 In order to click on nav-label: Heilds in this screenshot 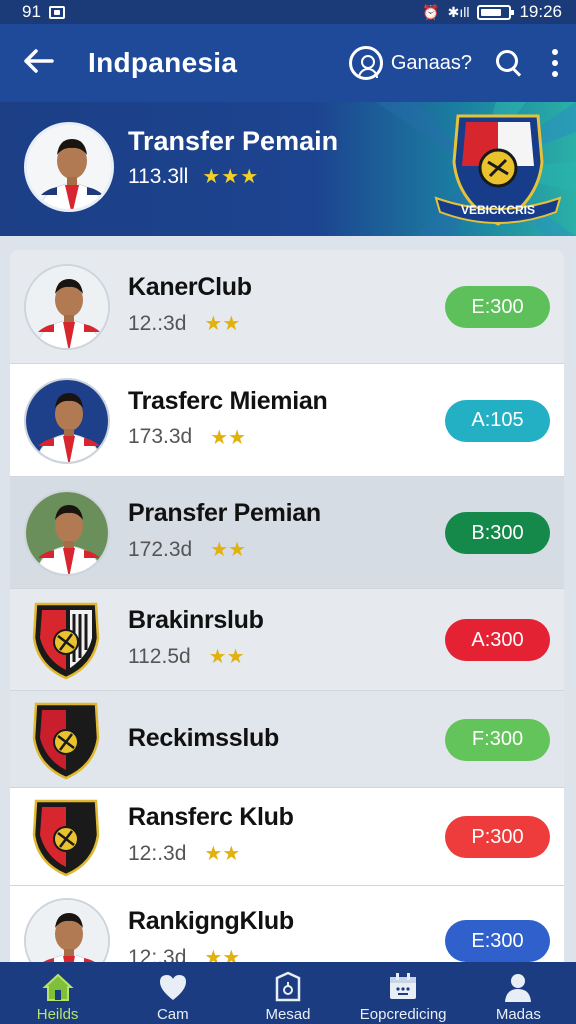, I will do `click(57, 1014)`.